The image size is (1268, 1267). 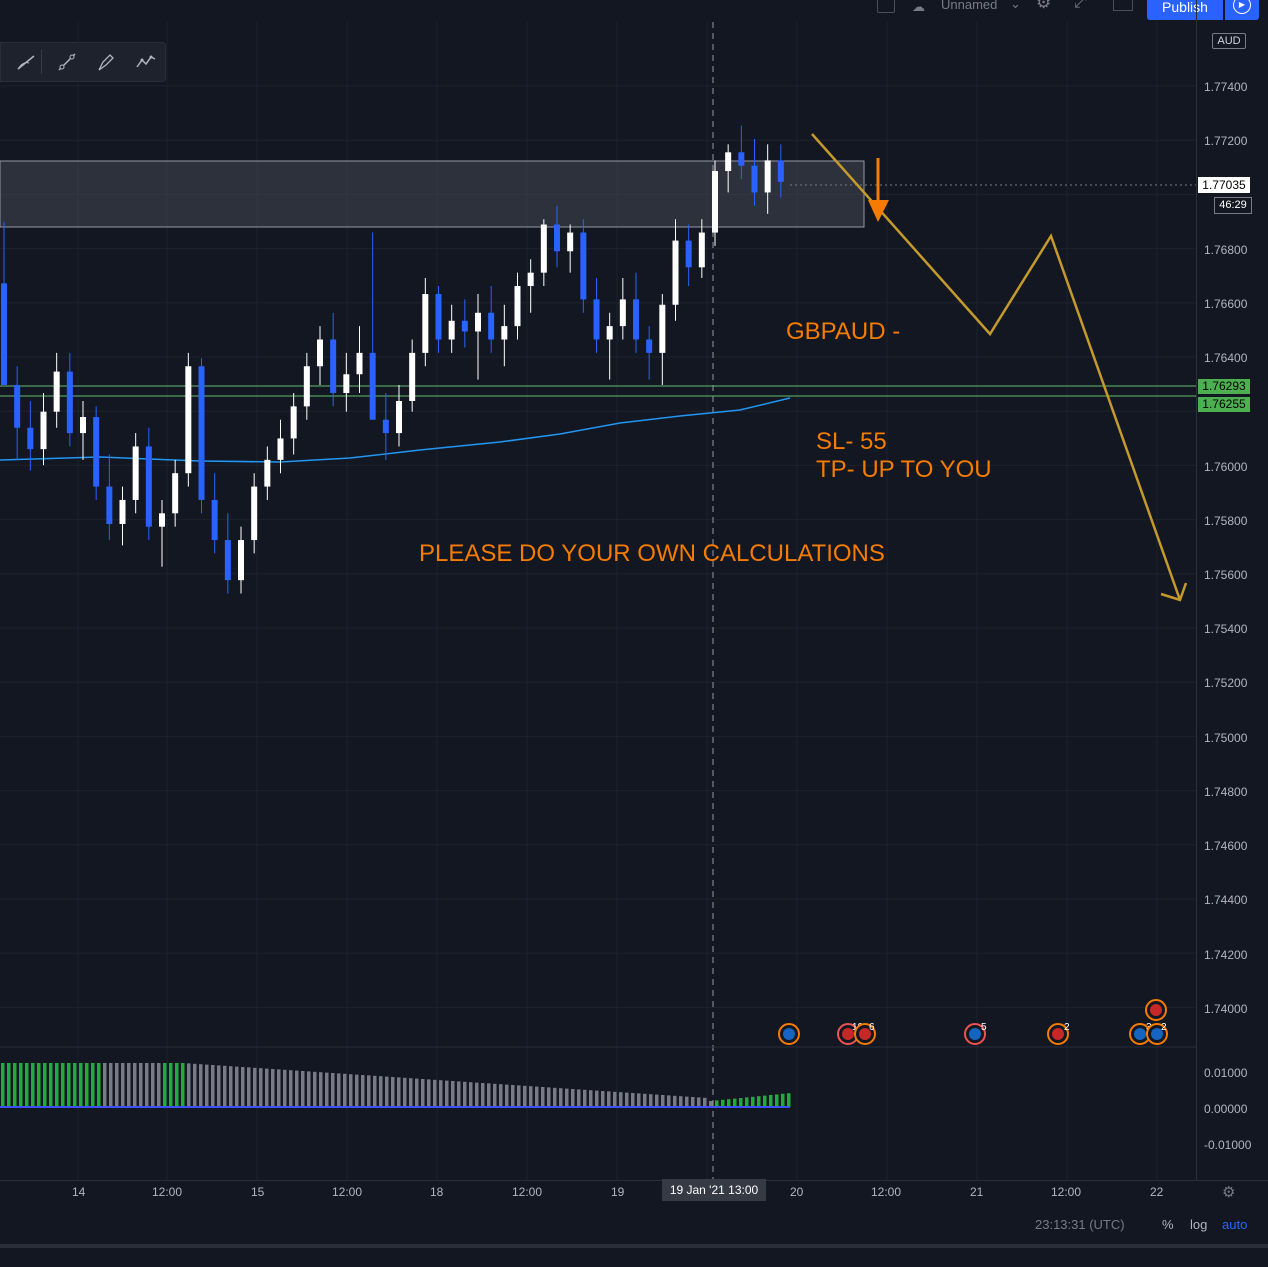 I want to click on horizontal-scrollbar, so click(x=634, y=1246).